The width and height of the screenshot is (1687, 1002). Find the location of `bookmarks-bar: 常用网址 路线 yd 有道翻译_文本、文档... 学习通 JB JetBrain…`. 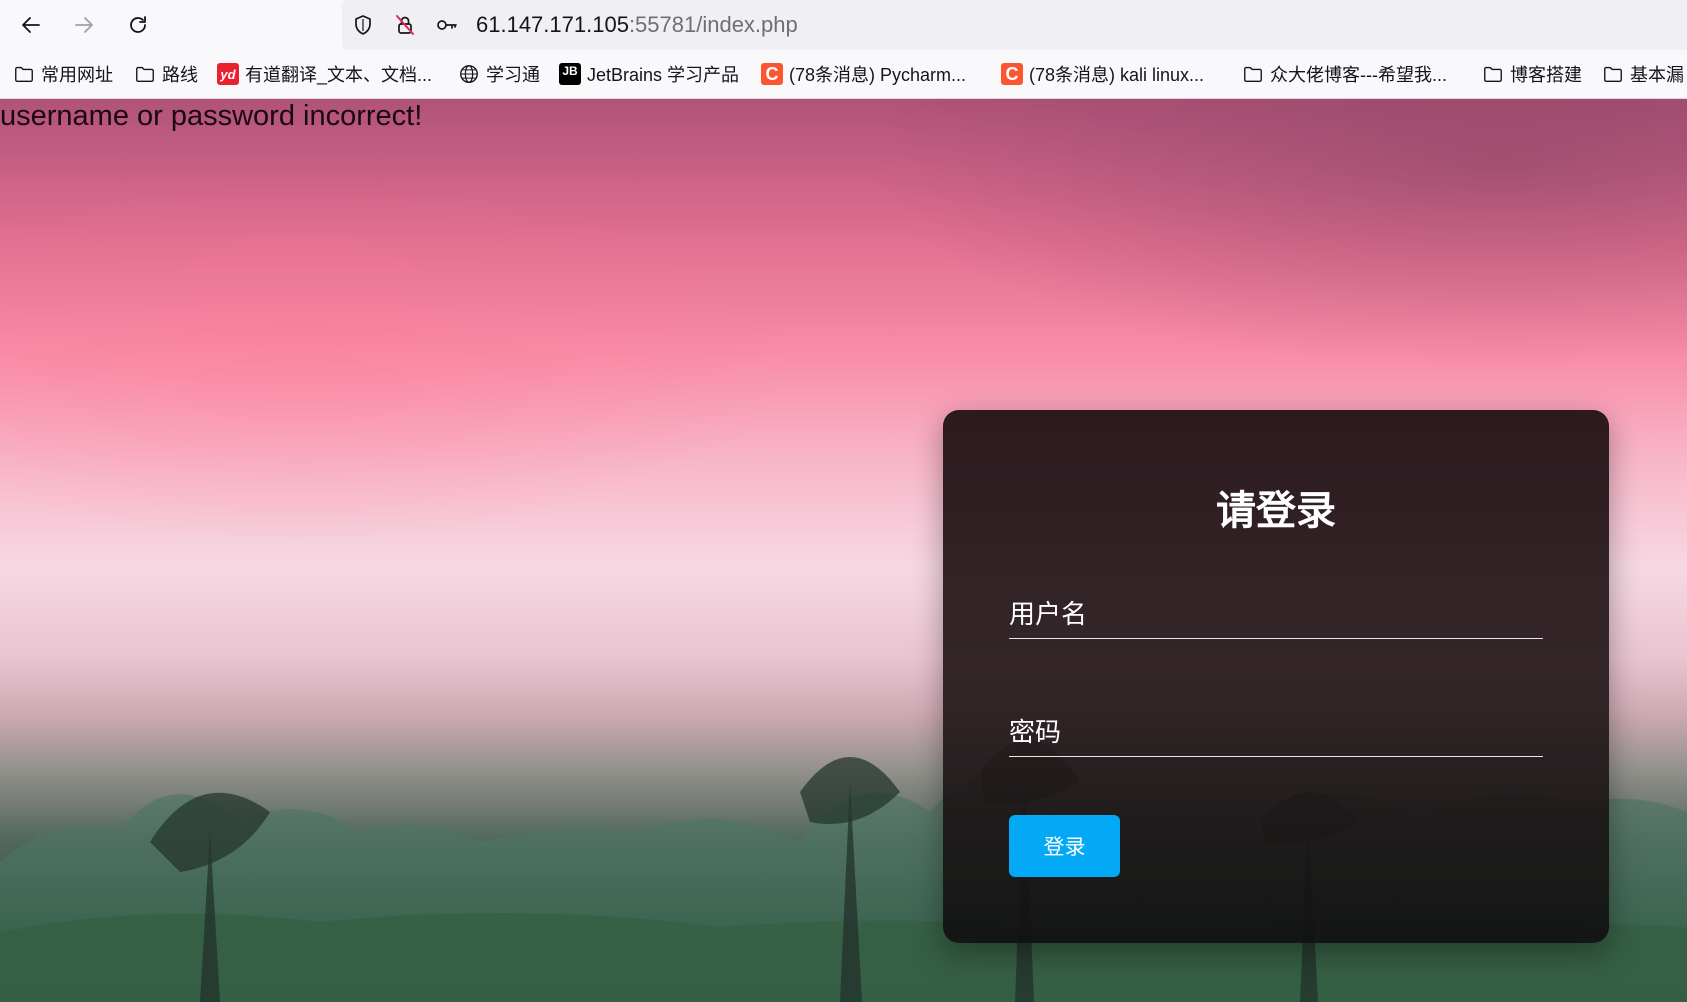

bookmarks-bar: 常用网址 路线 yd 有道翻译_文本、文档... 学习通 JB JetBrain… is located at coordinates (843, 74).